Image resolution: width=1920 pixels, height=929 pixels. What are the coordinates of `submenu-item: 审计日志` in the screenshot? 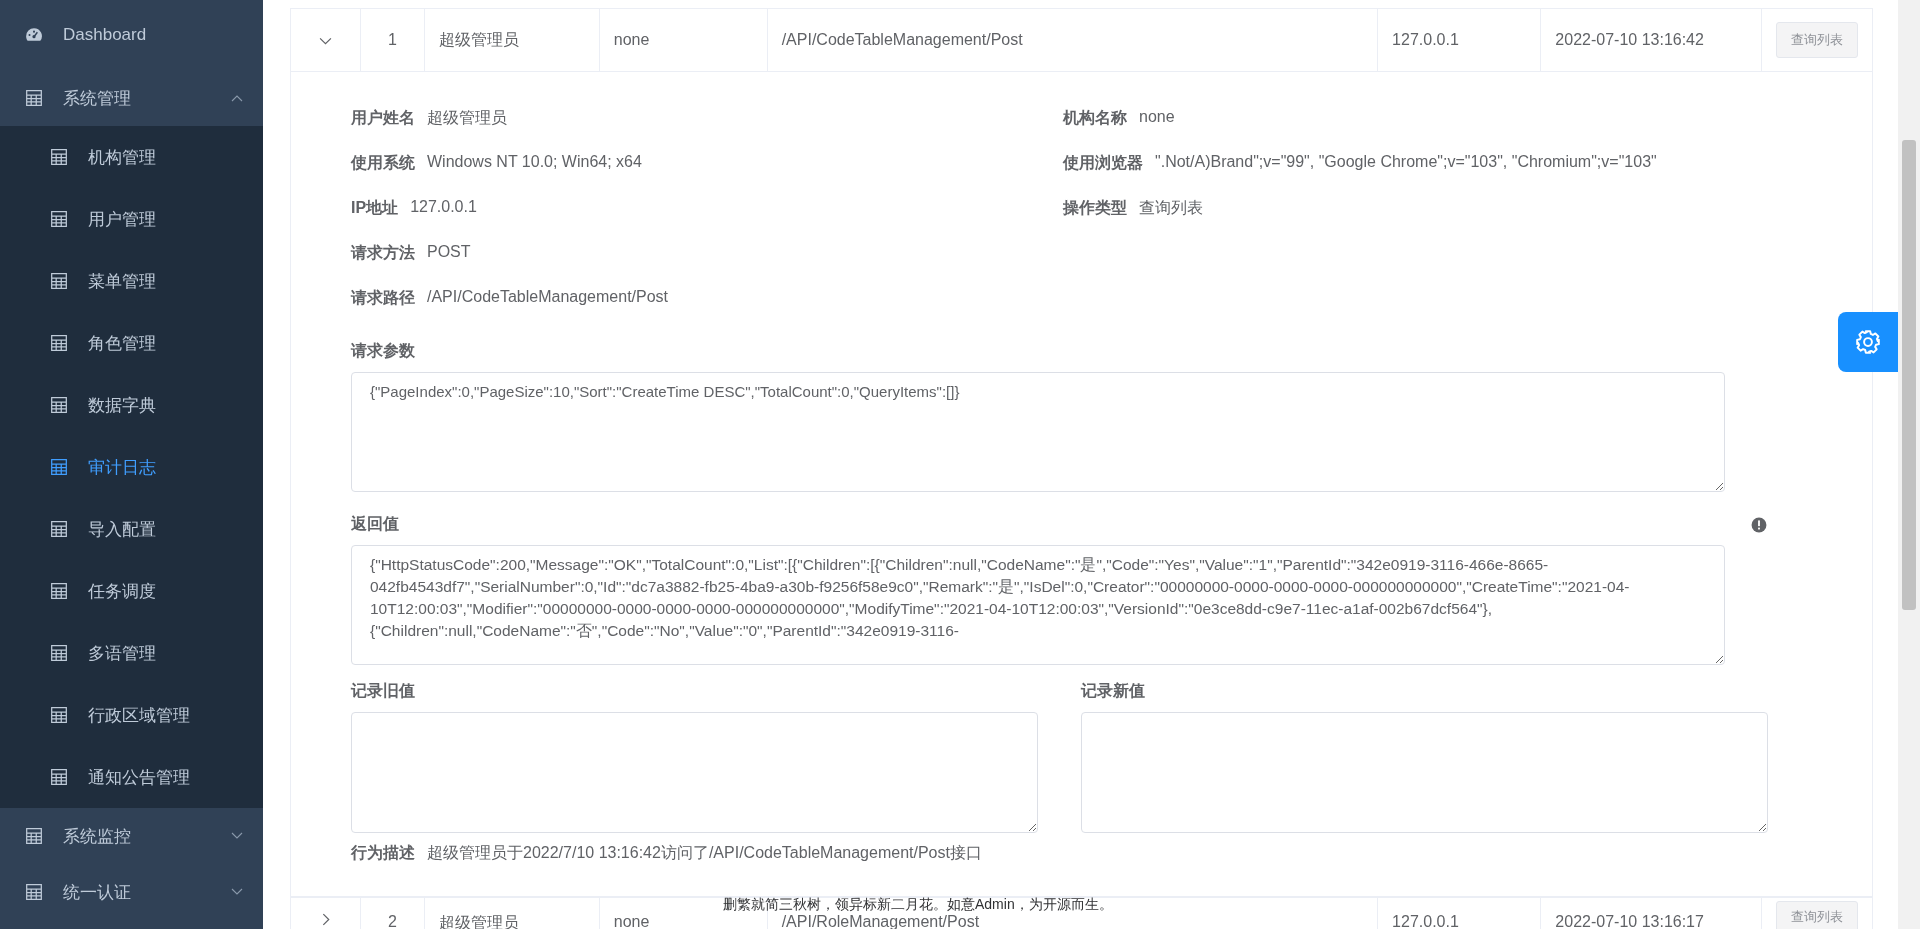 It's located at (131, 467).